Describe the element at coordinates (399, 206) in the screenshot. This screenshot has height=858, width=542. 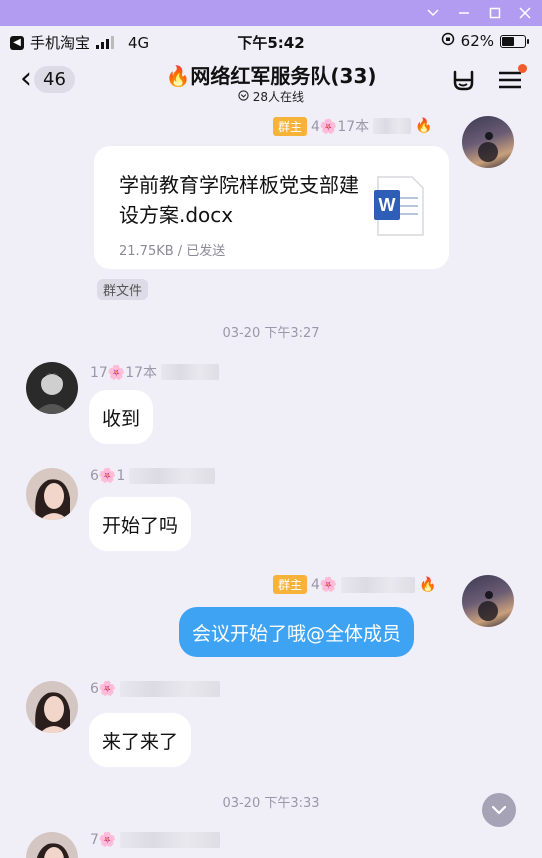
I see `word-doc-icon: W` at that location.